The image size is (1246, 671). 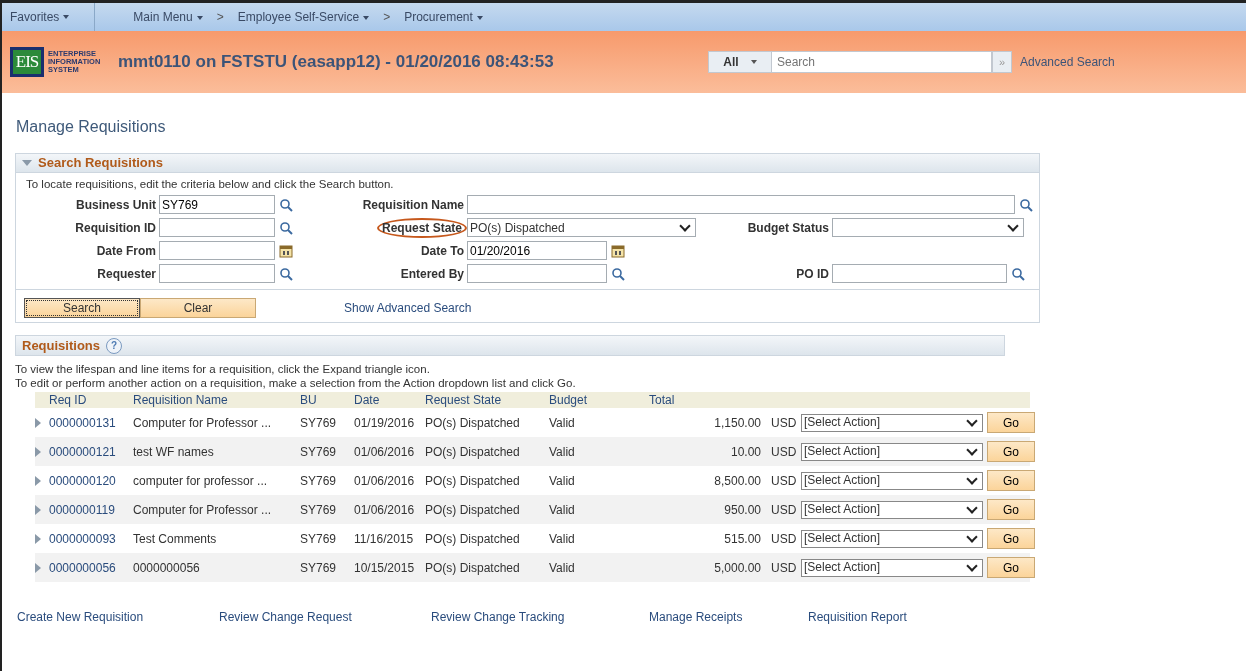 I want to click on footer-link: Manage Receipts, so click(x=728, y=617).